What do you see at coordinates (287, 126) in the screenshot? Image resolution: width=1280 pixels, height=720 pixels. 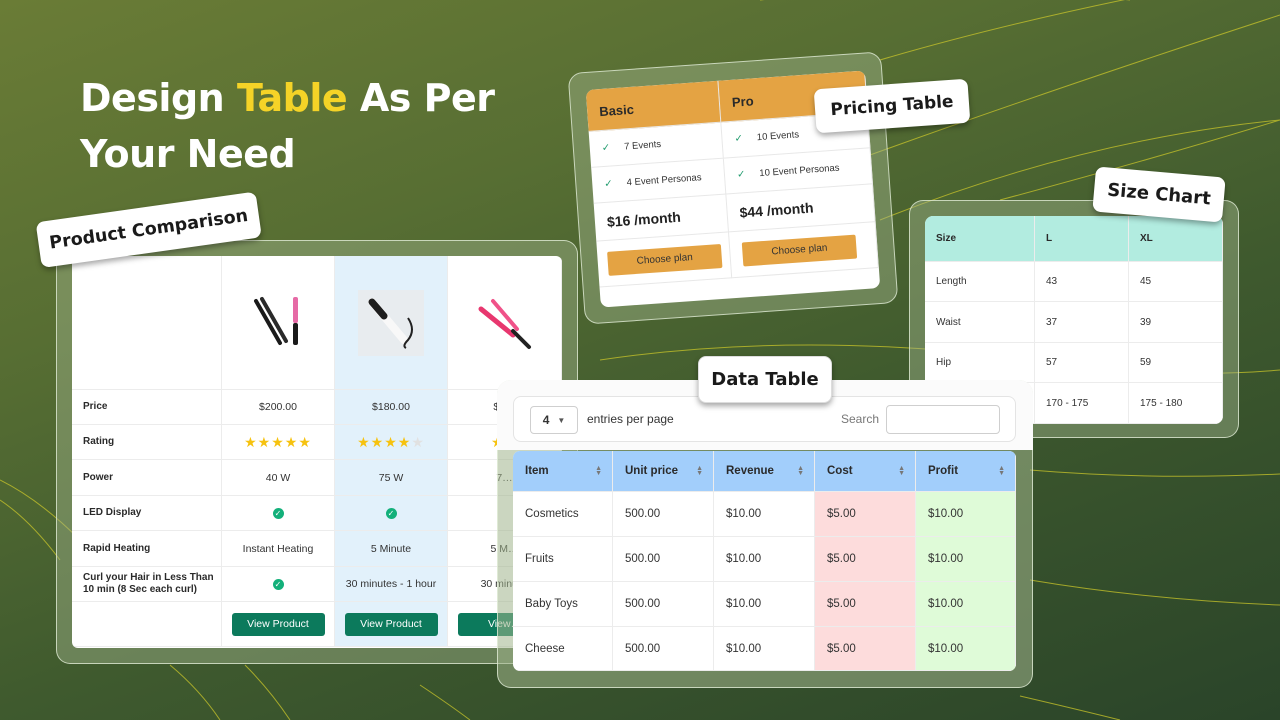 I see `headline: Design Table As Per Your Need` at bounding box center [287, 126].